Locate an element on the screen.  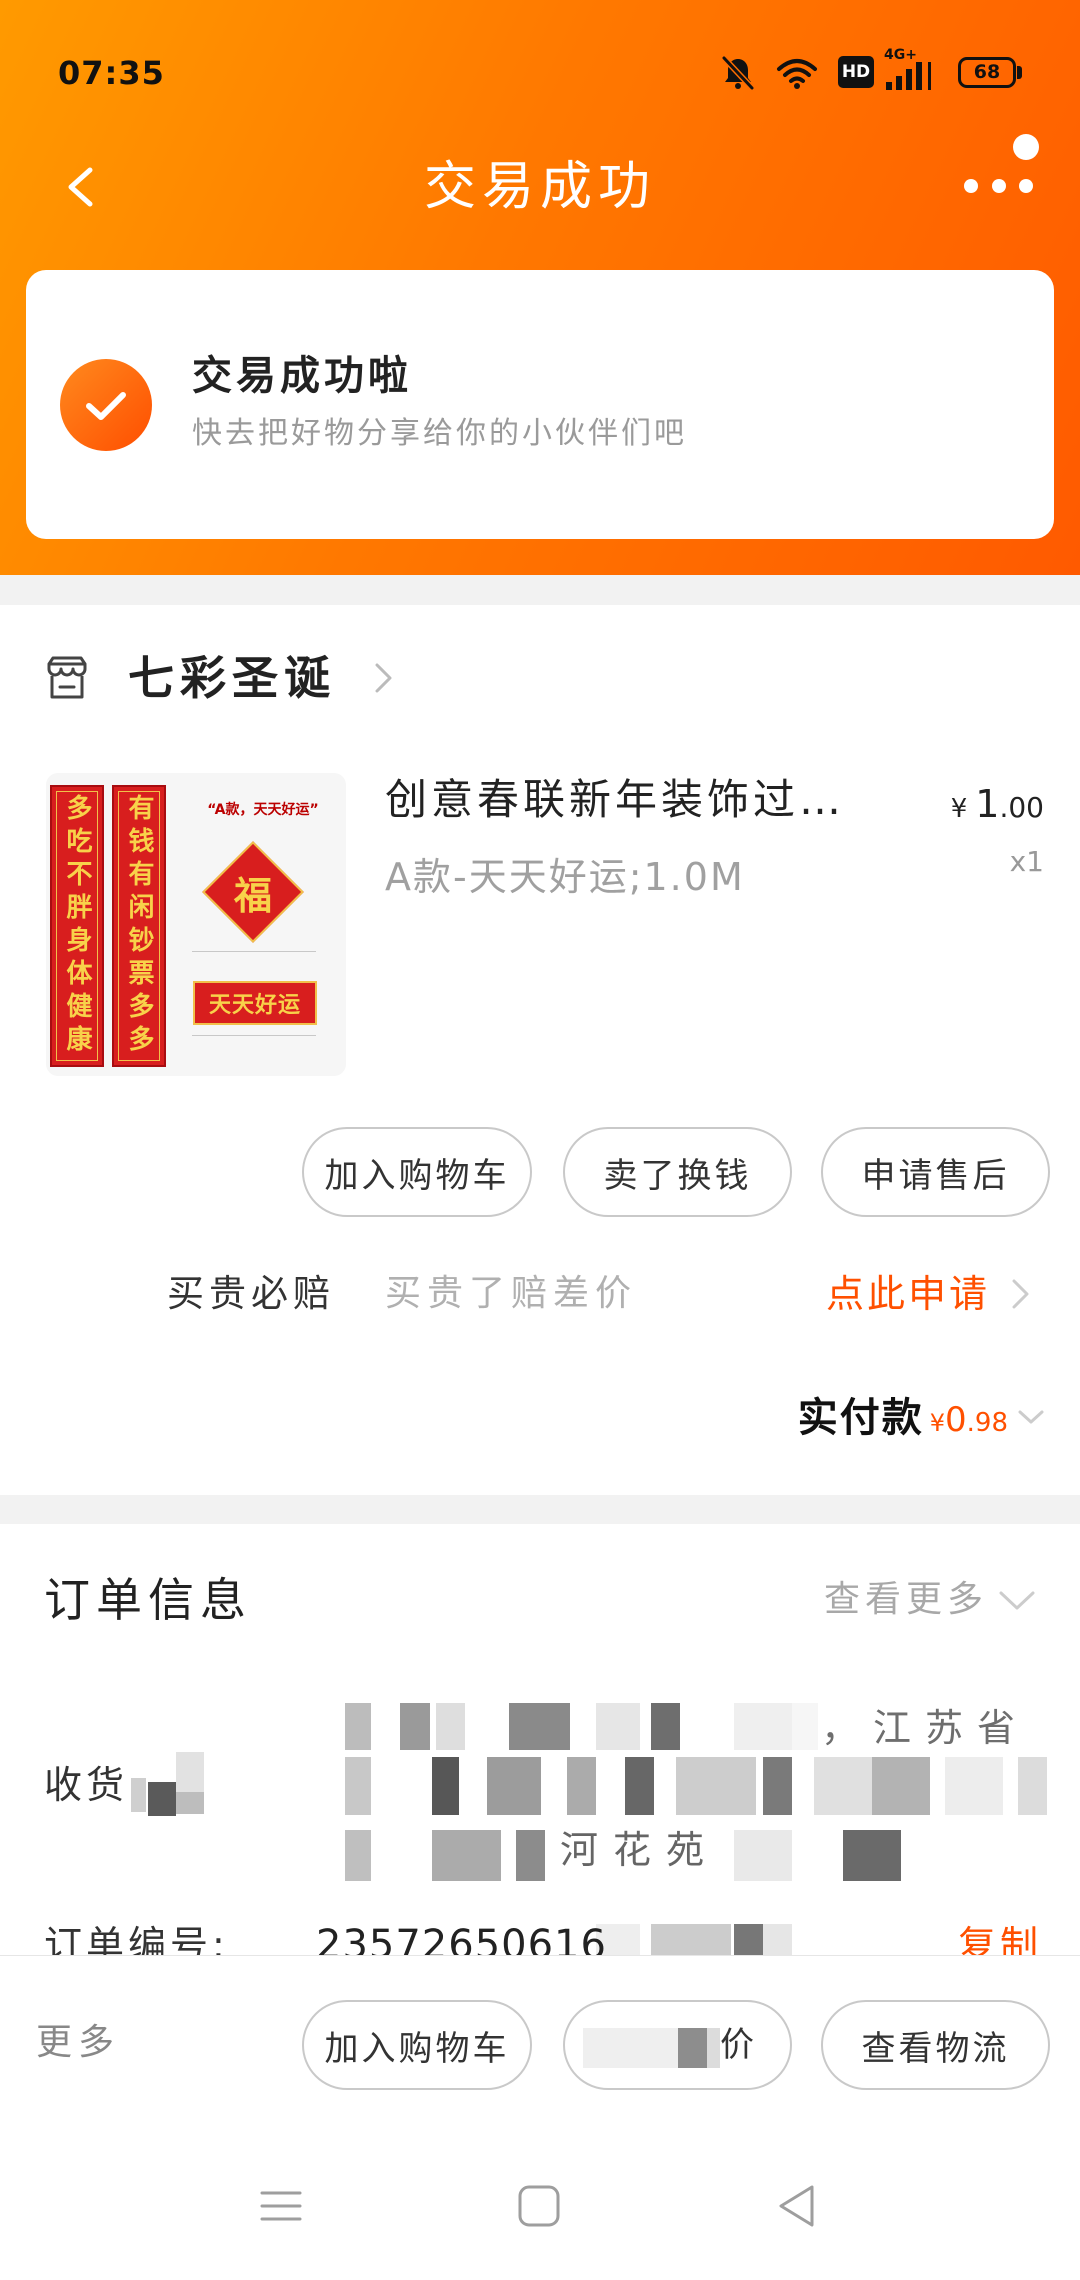
price-guarantee-apply-link: 点此申请 is located at coordinates (929, 1294).